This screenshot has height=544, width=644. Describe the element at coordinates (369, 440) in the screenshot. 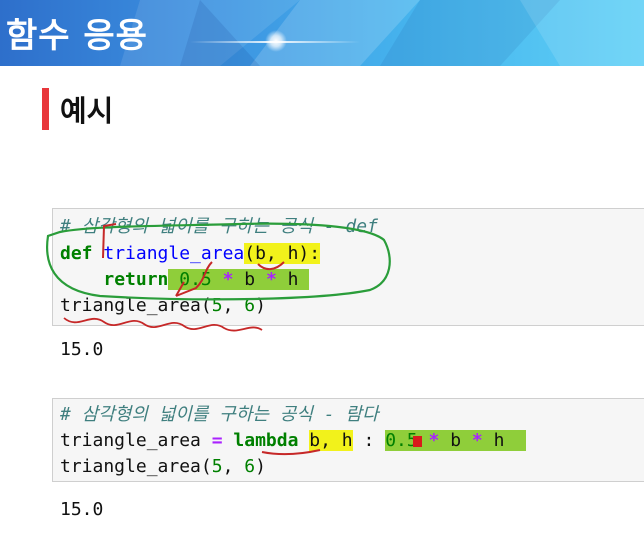

I see `lambda-colon: :` at that location.